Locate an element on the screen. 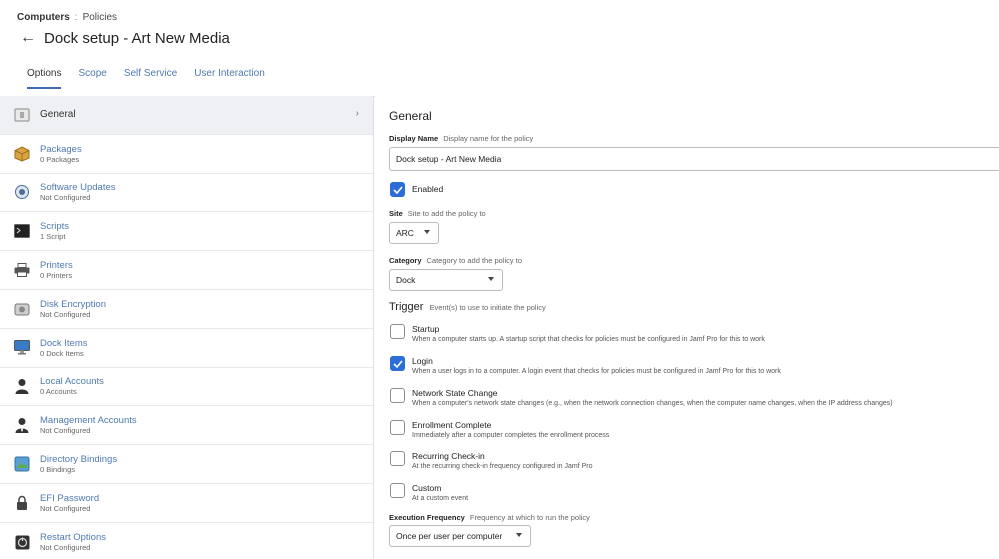 The width and height of the screenshot is (999, 559). display-name-desc: Display name for the policy is located at coordinates (488, 138).